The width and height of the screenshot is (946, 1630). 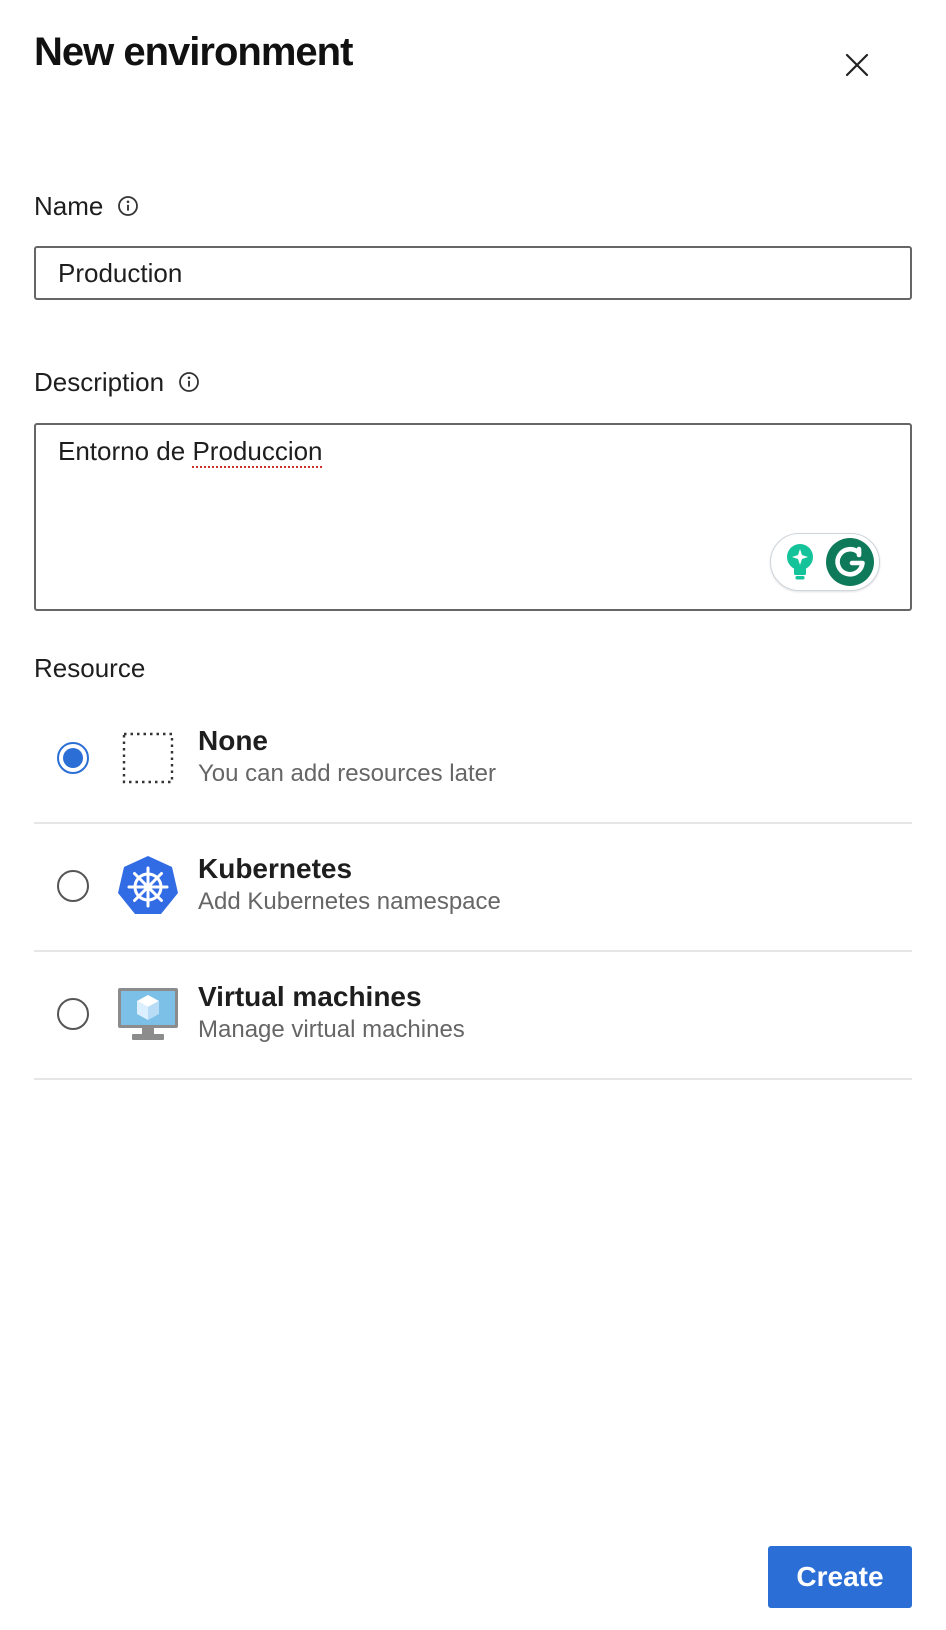 I want to click on dashed-box-icon, so click(x=148, y=758).